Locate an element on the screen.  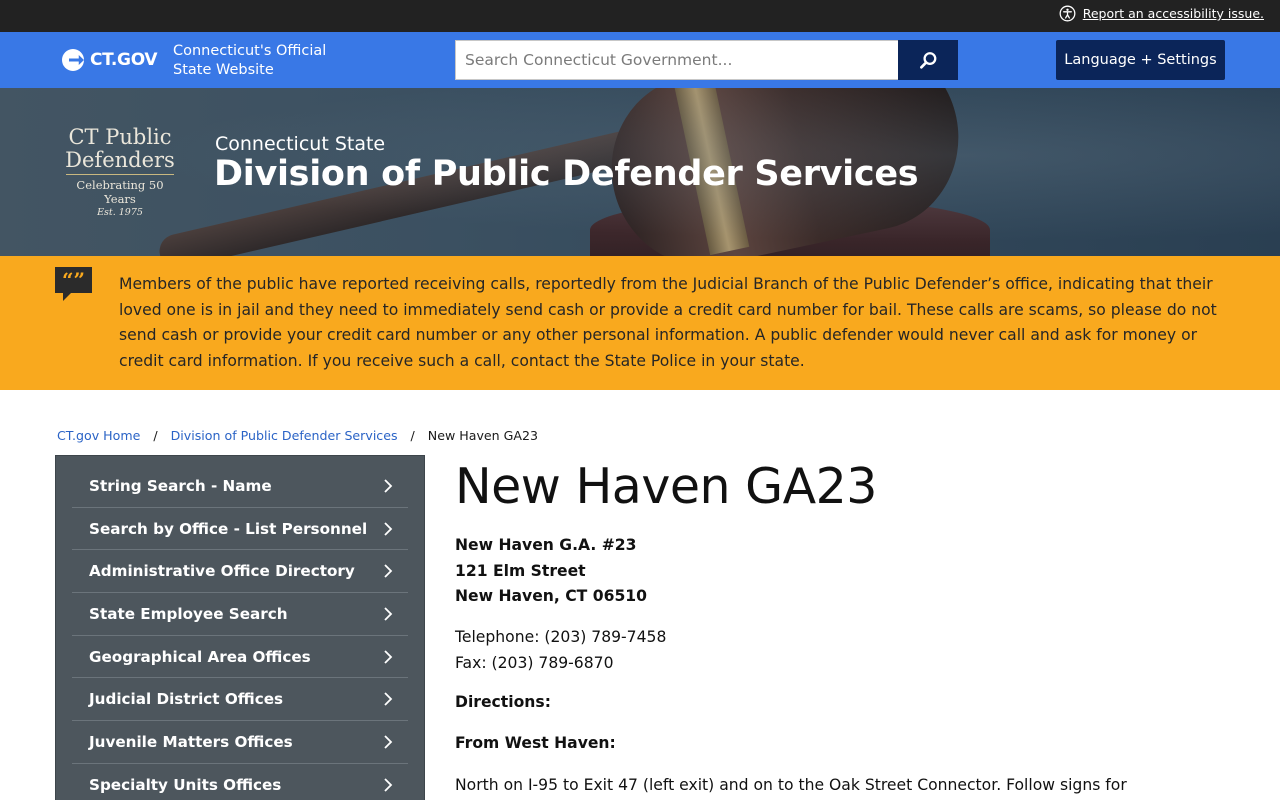
sidebar-item-state-employee-search: State Employee Search is located at coordinates (240, 614).